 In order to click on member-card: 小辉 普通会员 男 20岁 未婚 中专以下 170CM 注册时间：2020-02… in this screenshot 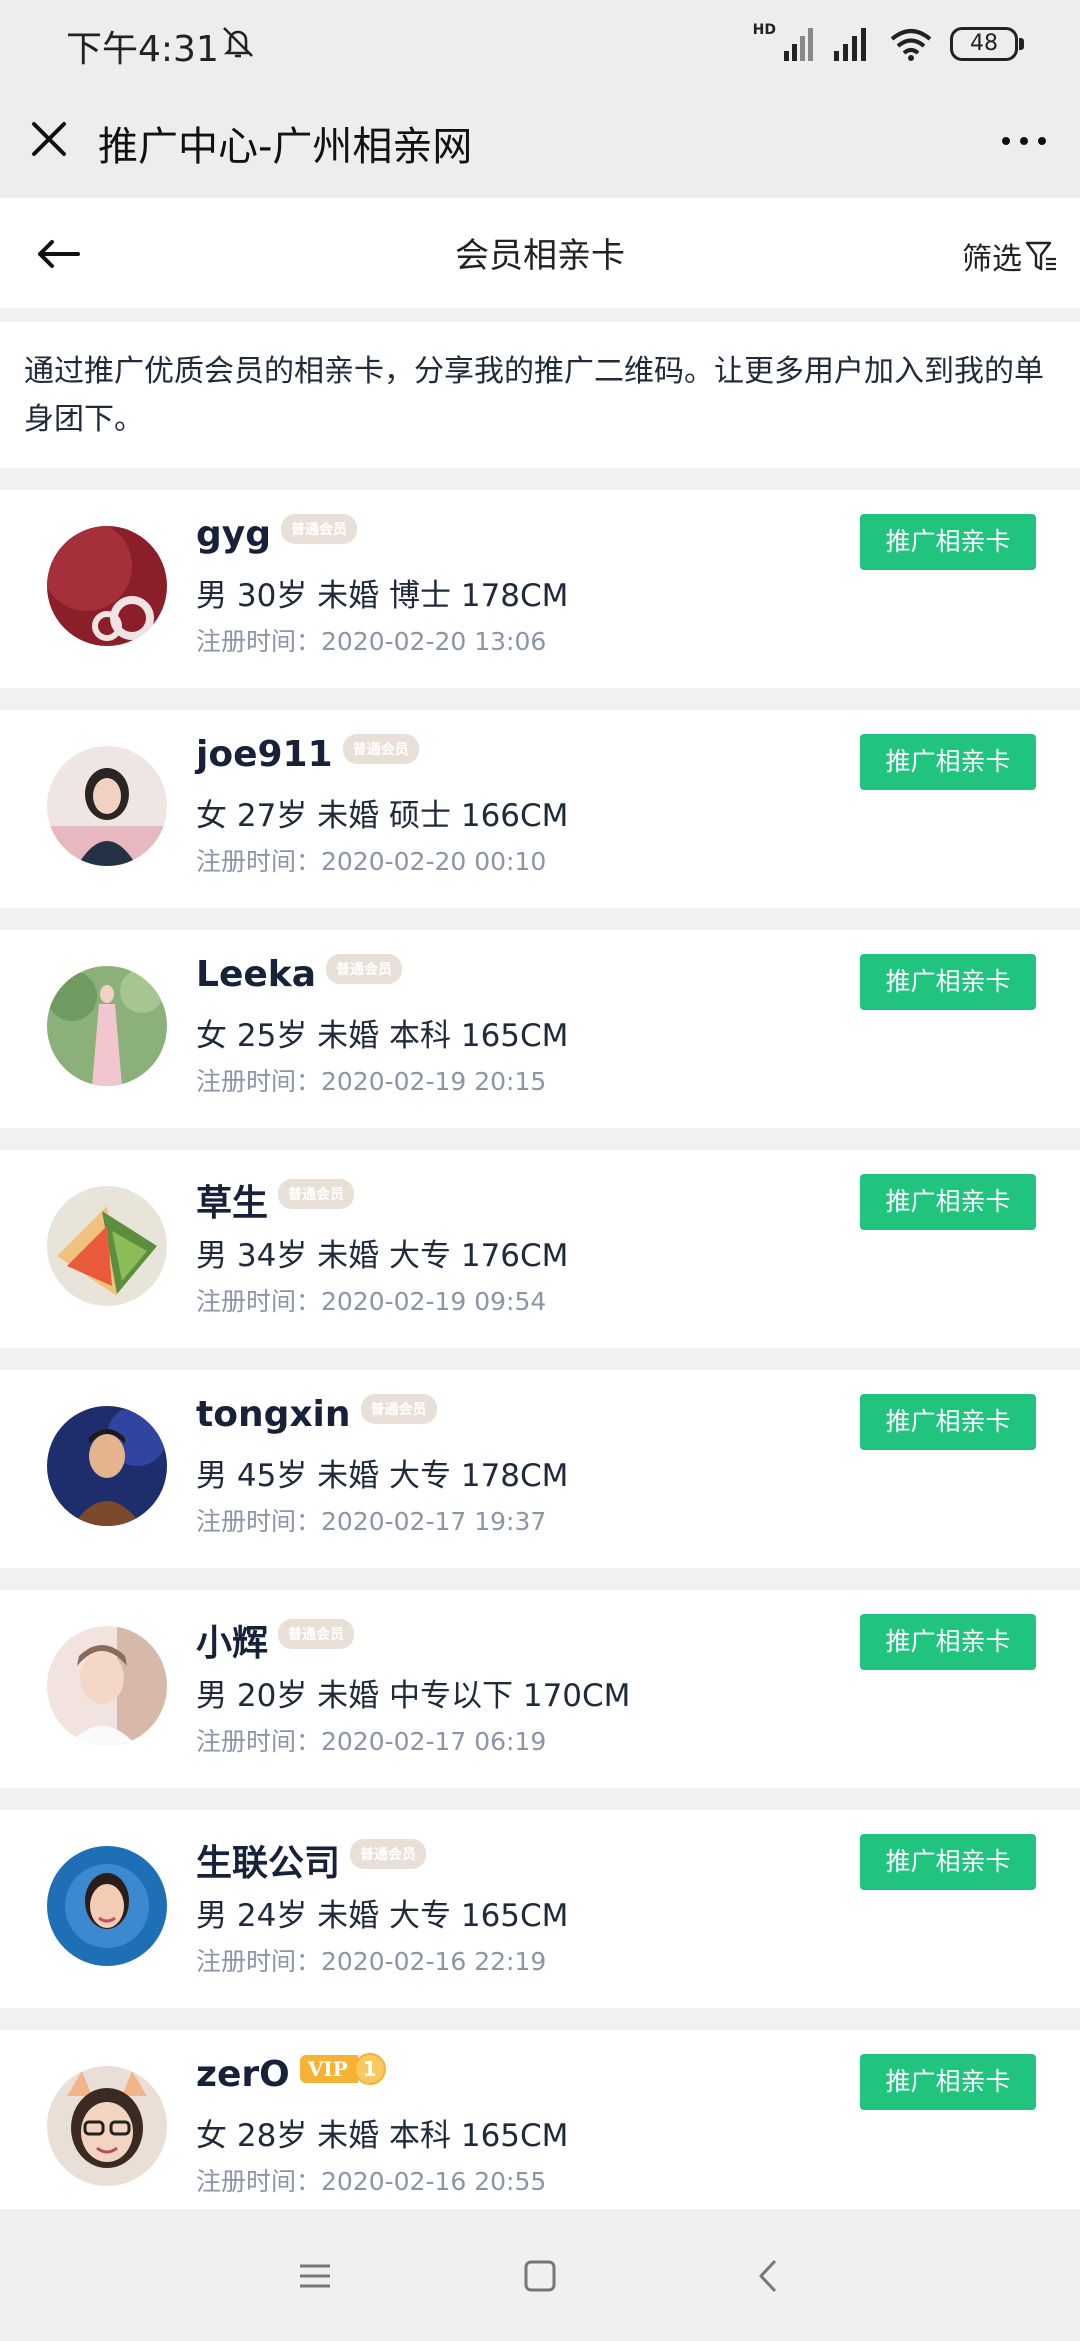, I will do `click(540, 1689)`.